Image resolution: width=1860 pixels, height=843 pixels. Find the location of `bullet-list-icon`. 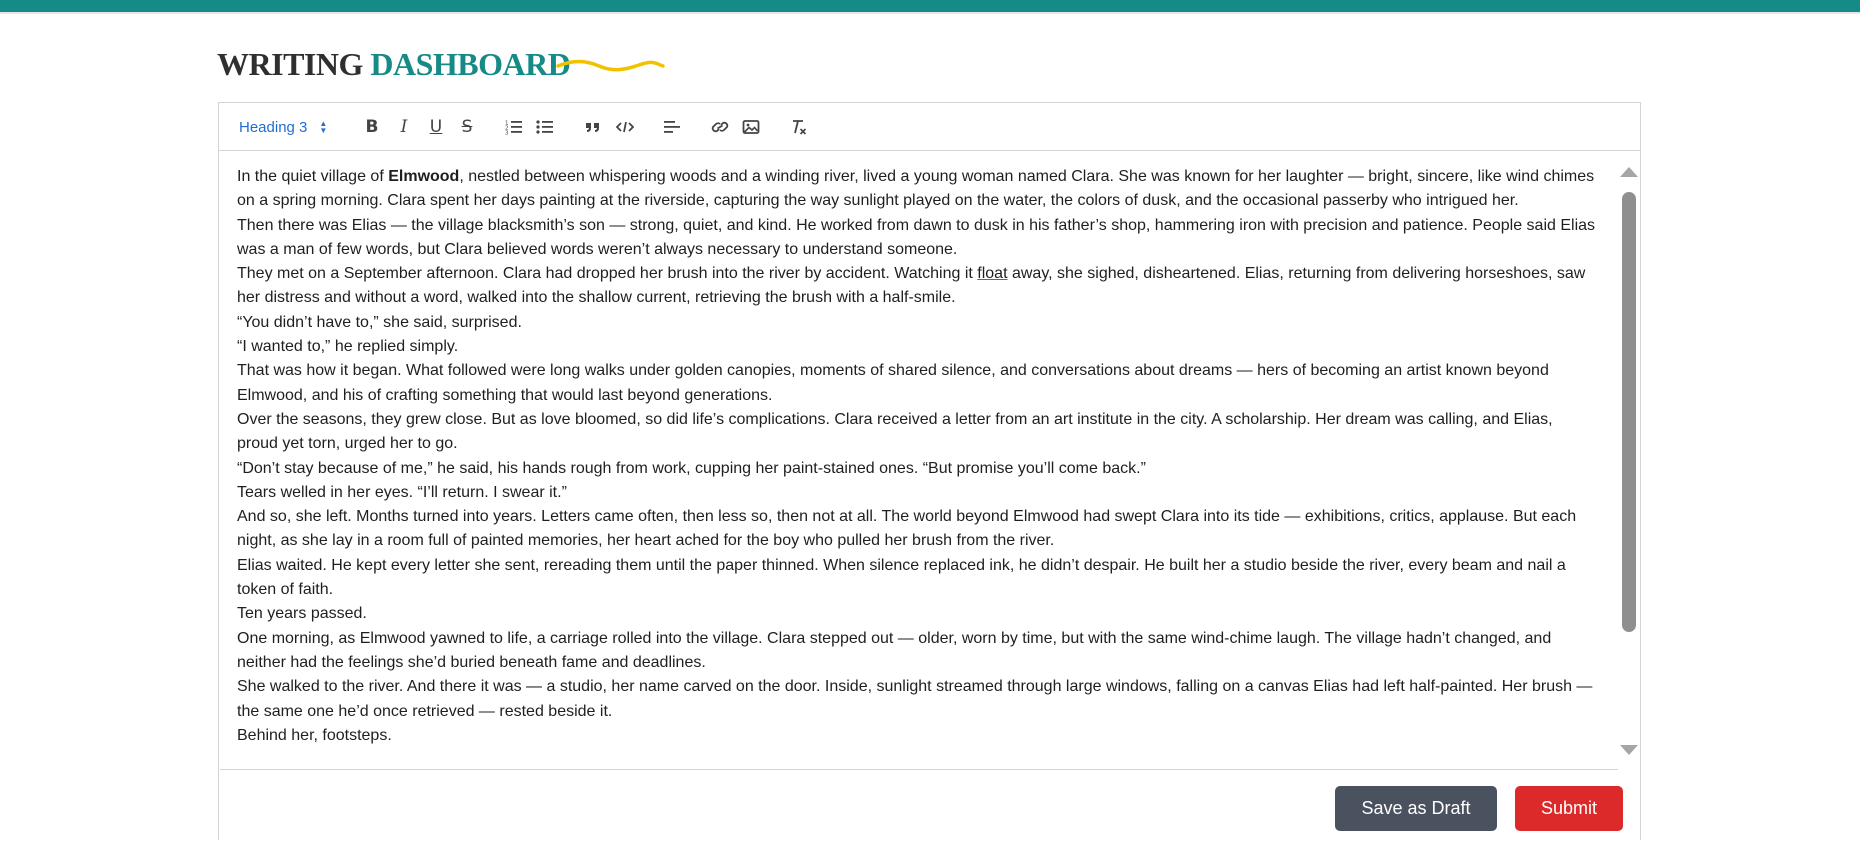

bullet-list-icon is located at coordinates (545, 127).